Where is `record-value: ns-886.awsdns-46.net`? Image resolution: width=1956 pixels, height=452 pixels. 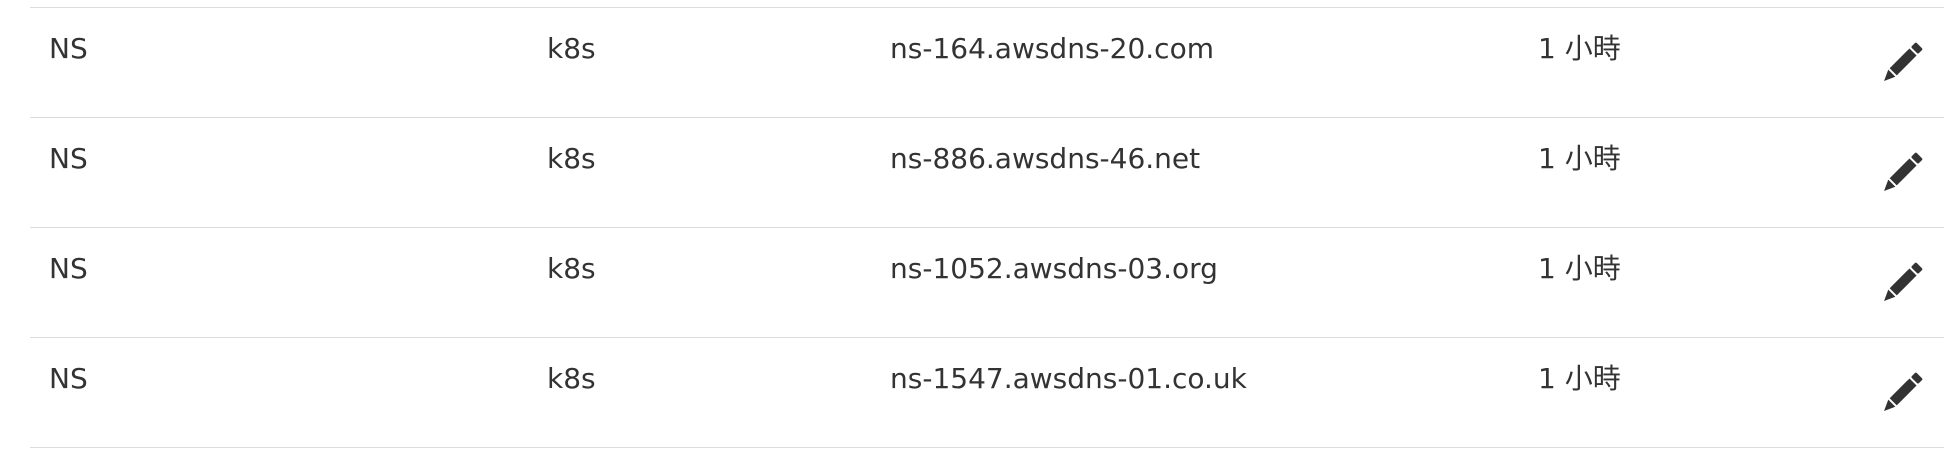
record-value: ns-886.awsdns-46.net is located at coordinates (1045, 158).